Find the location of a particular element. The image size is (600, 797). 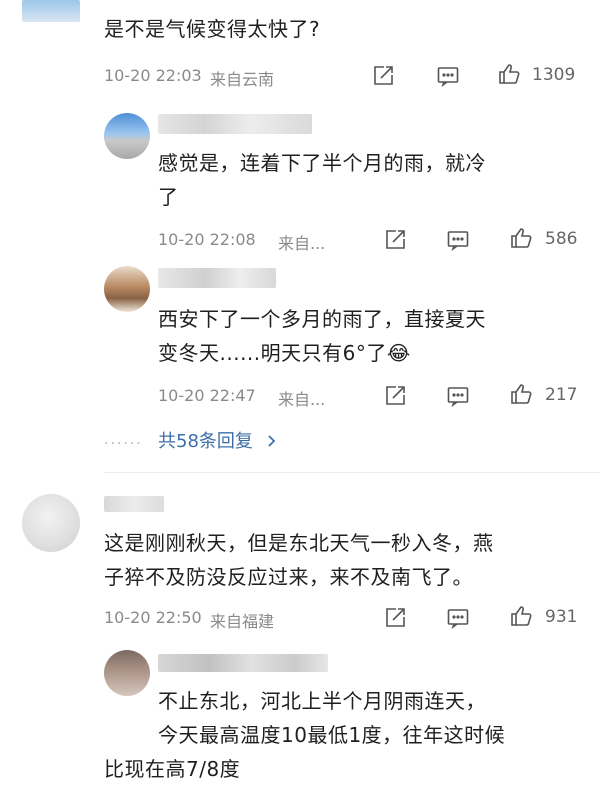

divider is located at coordinates (352, 472).